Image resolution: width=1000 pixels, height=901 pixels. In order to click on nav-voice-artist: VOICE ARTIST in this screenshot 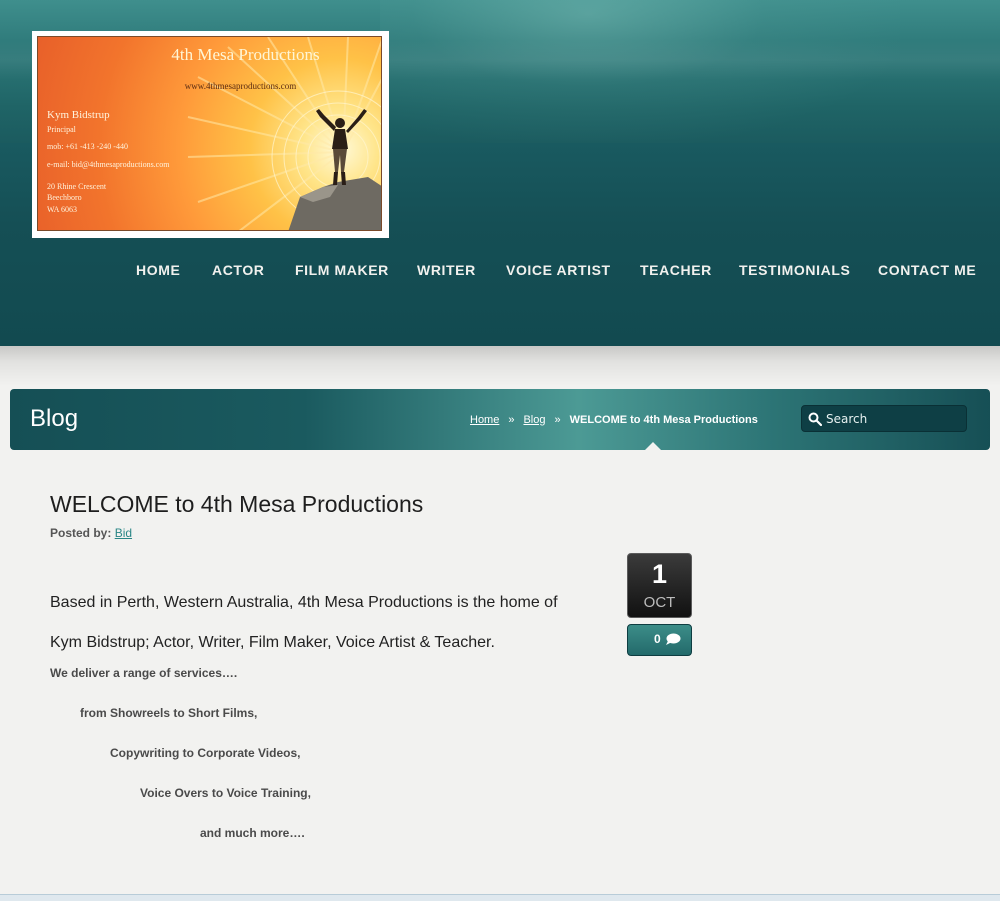, I will do `click(558, 270)`.